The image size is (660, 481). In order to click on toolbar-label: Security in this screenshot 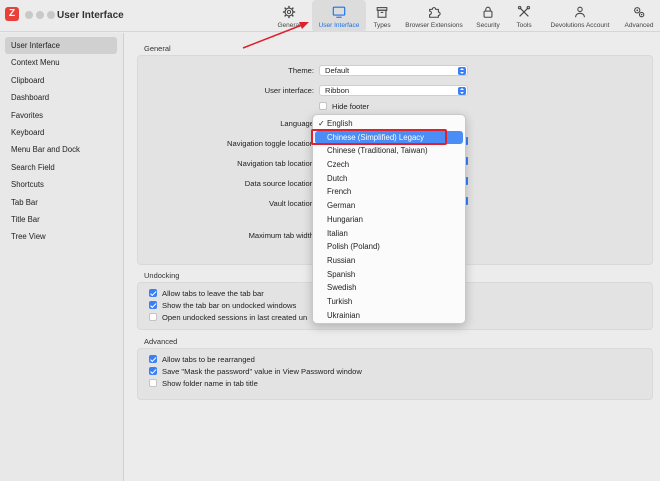, I will do `click(488, 25)`.